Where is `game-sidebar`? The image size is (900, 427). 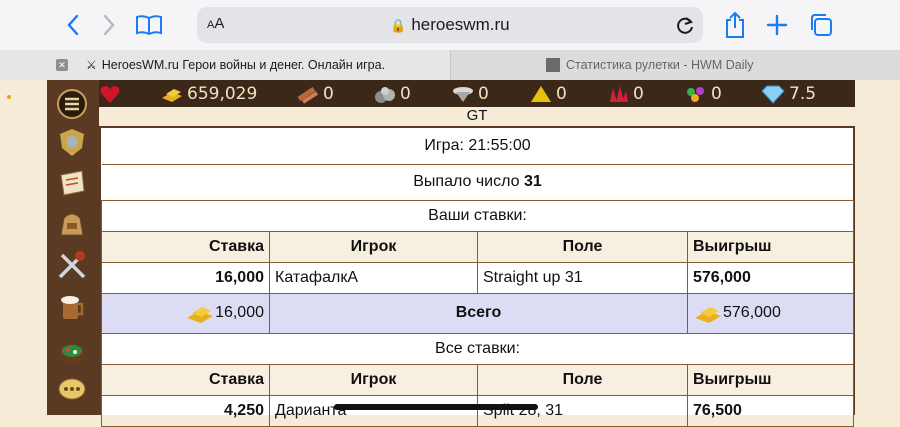
game-sidebar is located at coordinates (73, 247).